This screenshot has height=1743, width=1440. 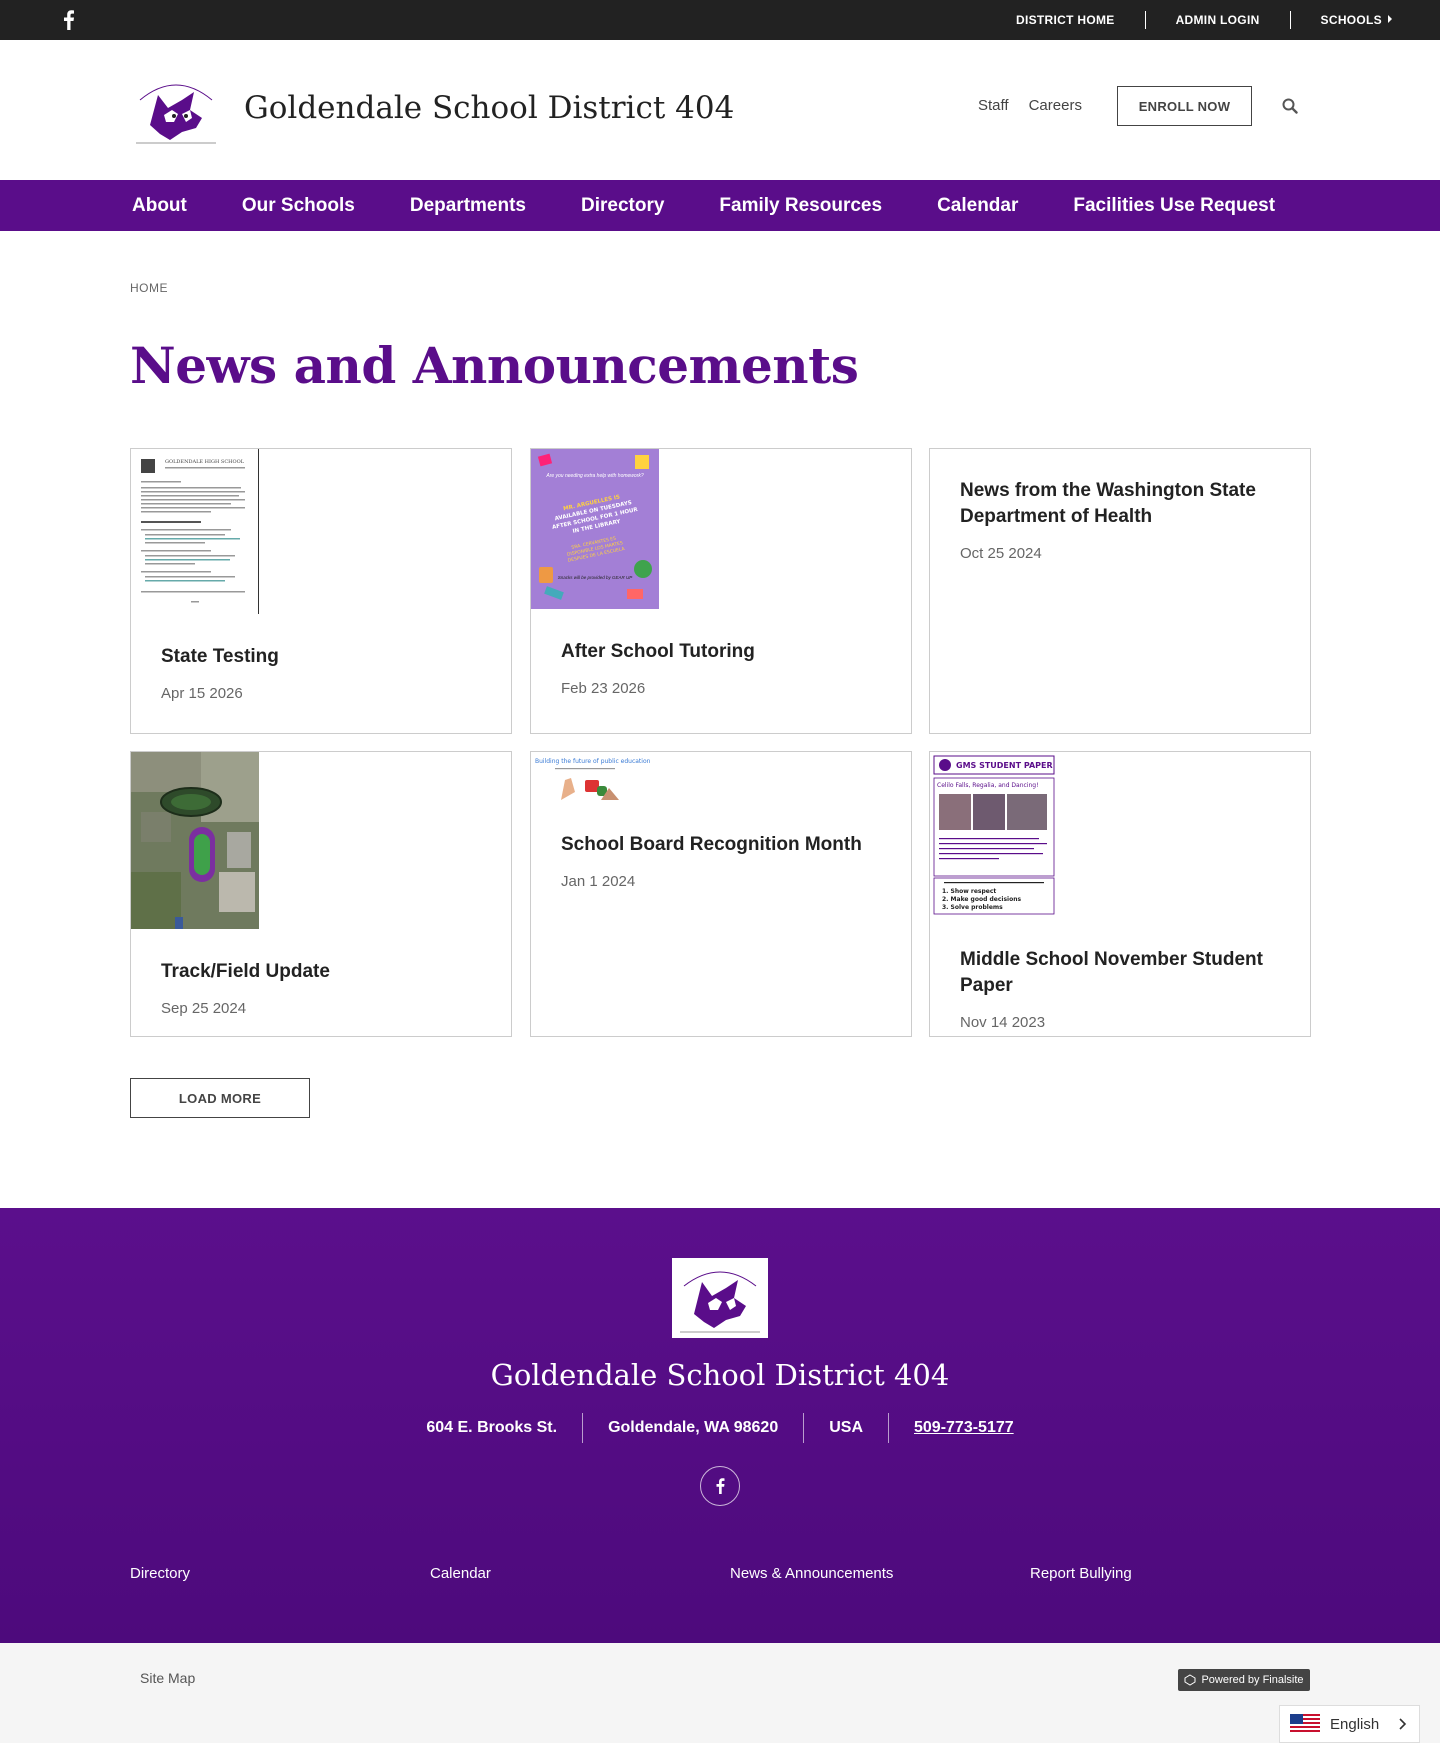 What do you see at coordinates (280, 1573) in the screenshot?
I see `footer-link-directory: Directory` at bounding box center [280, 1573].